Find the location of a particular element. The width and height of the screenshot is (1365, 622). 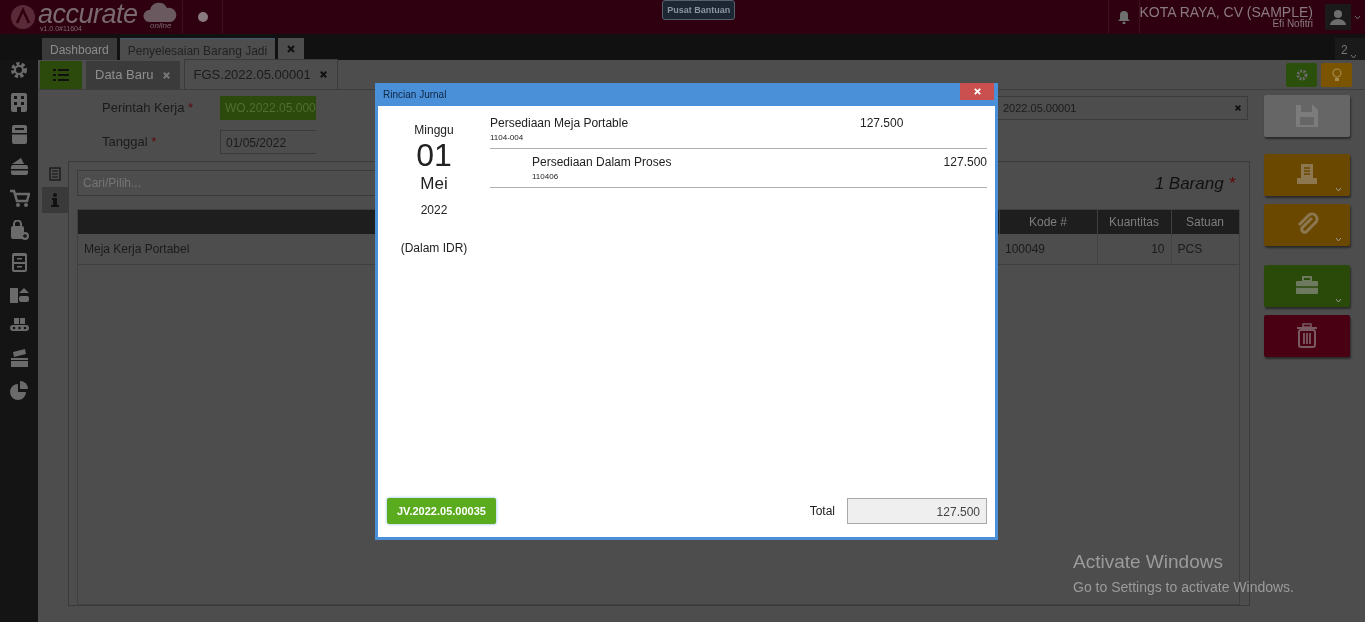

date-number: 01 is located at coordinates (434, 155).